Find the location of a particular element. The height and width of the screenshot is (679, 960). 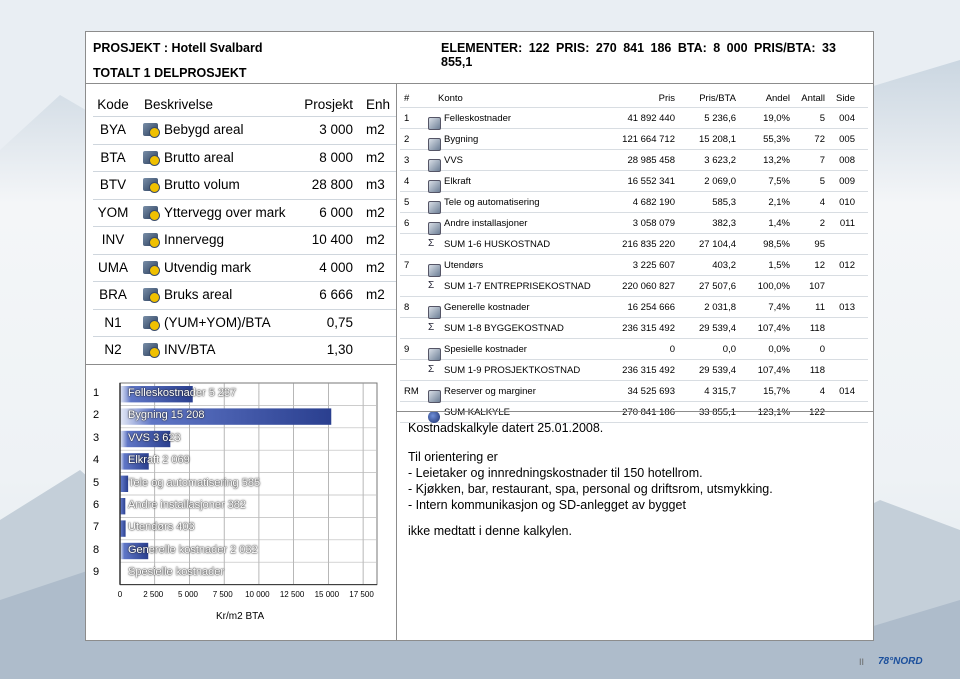

bar-data-label: Bygning 15 208 is located at coordinates (166, 415).